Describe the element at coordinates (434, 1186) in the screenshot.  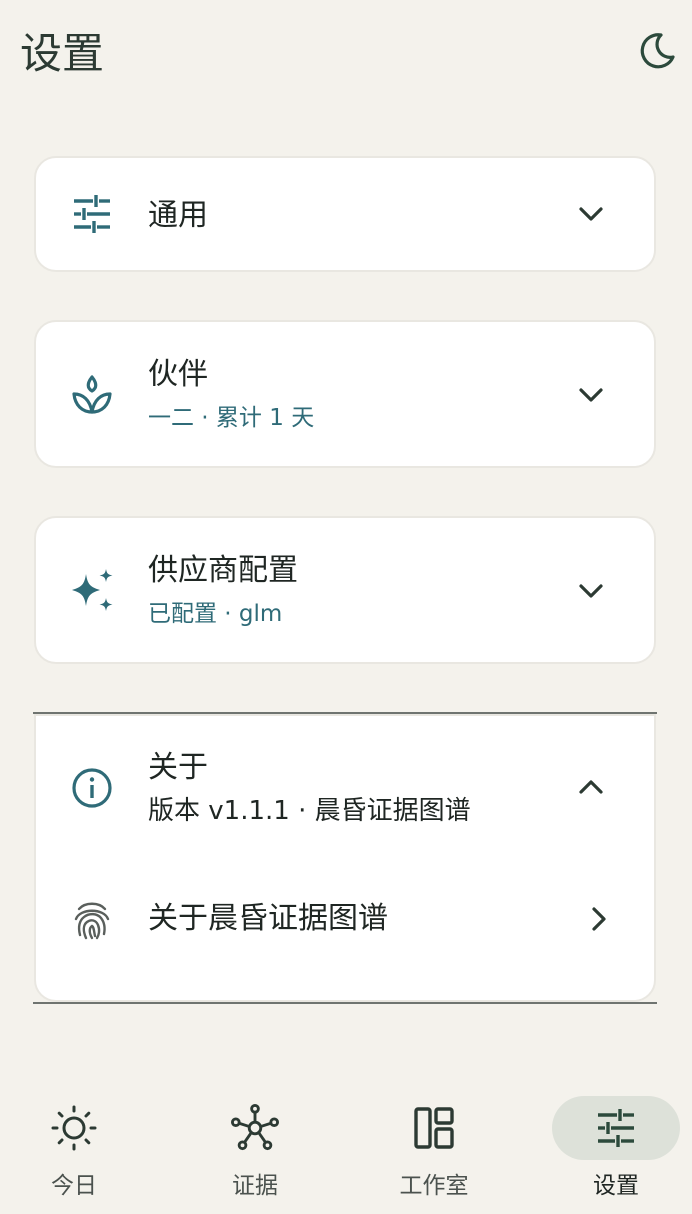
I see `nav-label-studio: 工作室` at that location.